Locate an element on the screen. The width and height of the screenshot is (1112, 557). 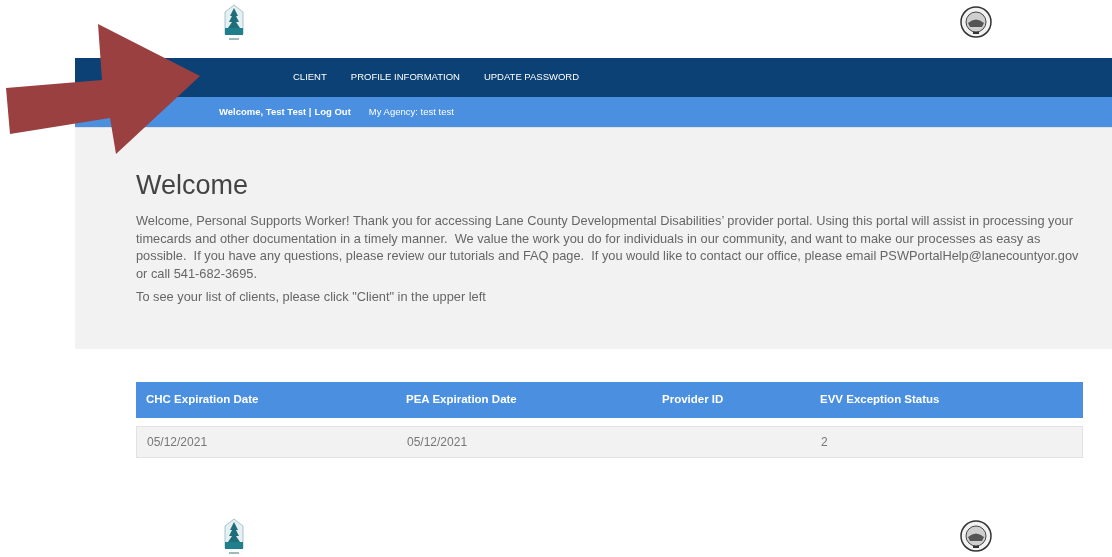
nav-link: CLIENT is located at coordinates (310, 77).